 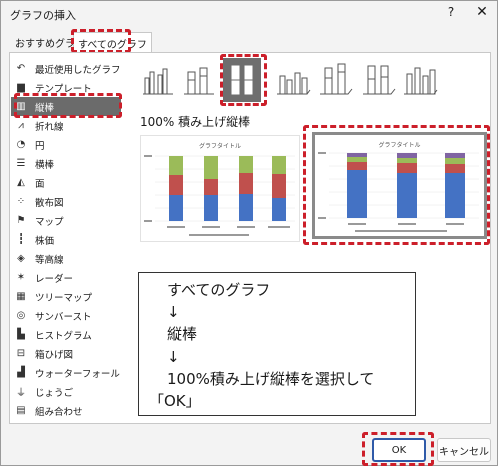 I want to click on chart-type-label: 組み合わせ, so click(x=59, y=412).